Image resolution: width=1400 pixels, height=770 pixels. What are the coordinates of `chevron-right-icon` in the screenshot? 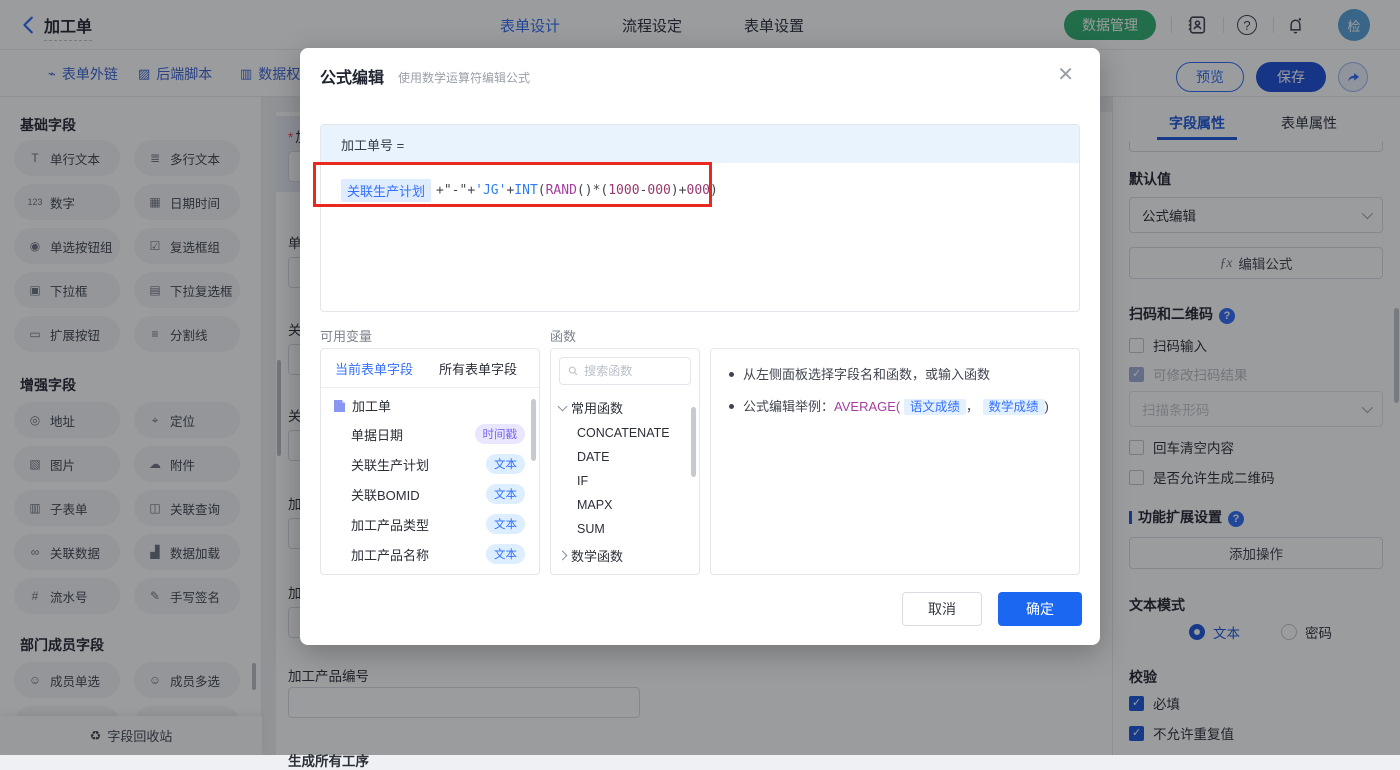 It's located at (562, 555).